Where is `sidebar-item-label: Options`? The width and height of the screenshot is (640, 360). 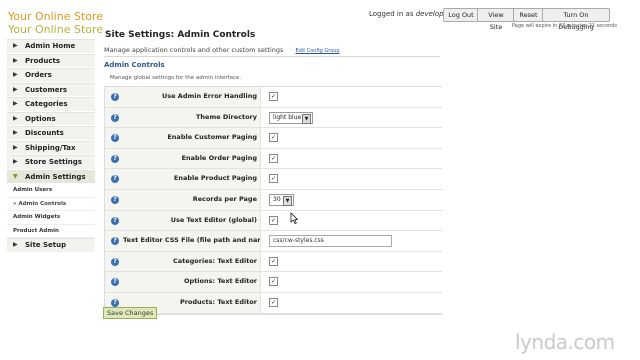 sidebar-item-label: Options is located at coordinates (40, 118).